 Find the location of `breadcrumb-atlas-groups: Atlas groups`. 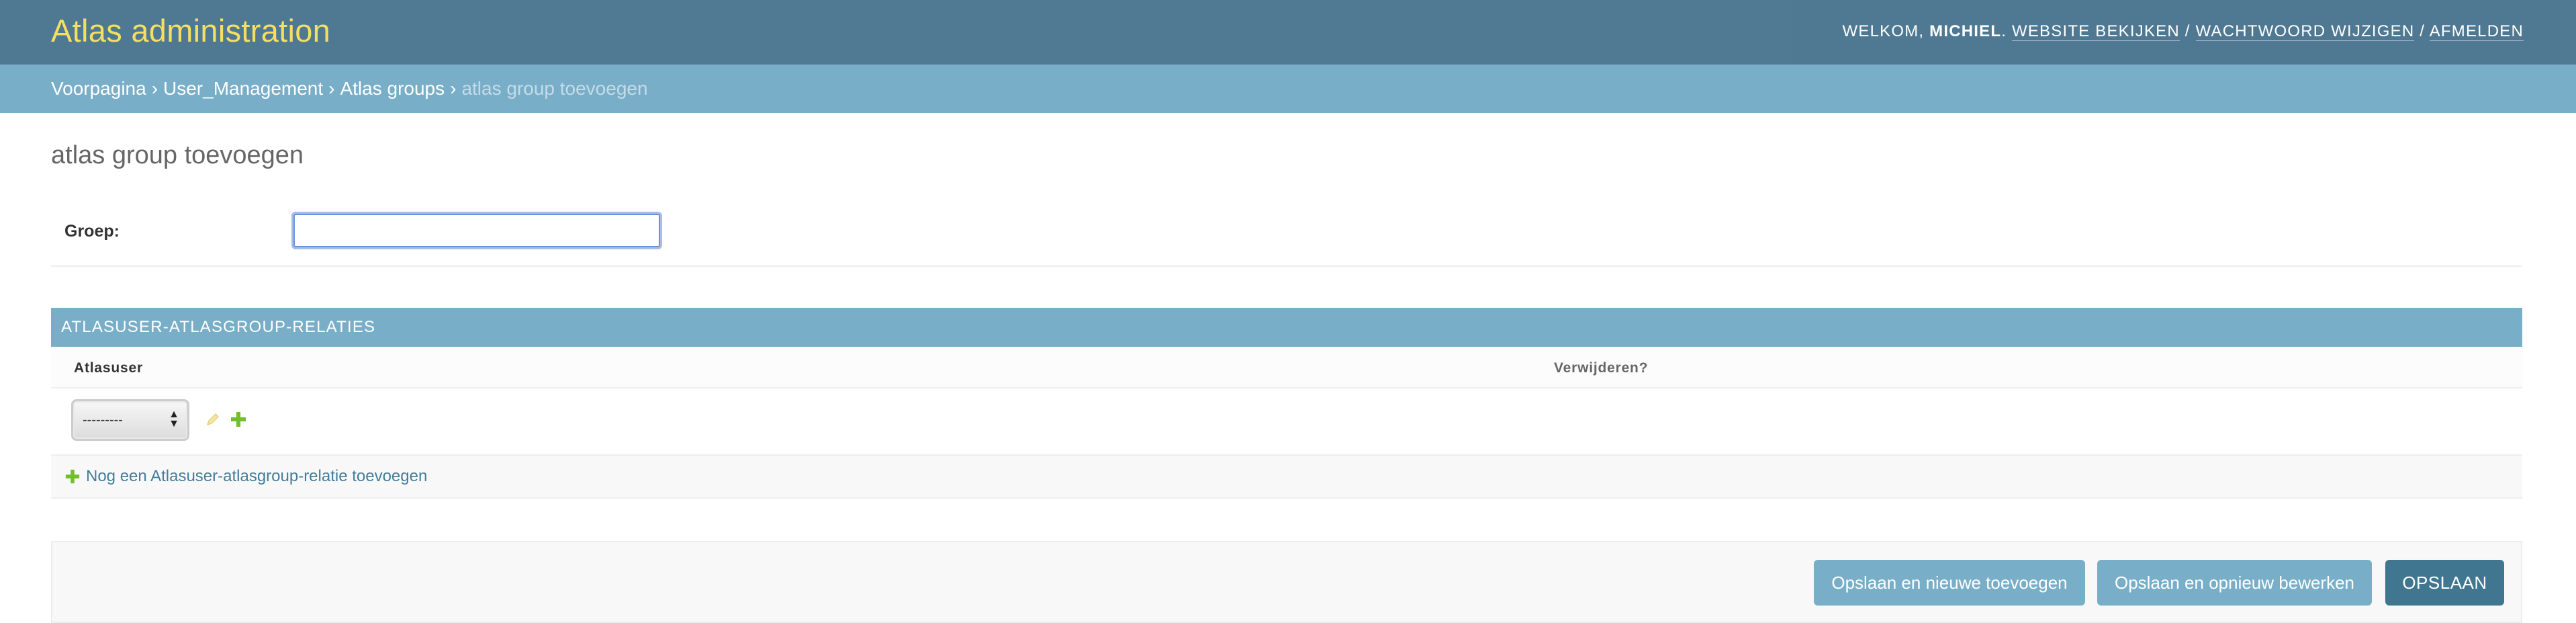

breadcrumb-atlas-groups: Atlas groups is located at coordinates (392, 88).